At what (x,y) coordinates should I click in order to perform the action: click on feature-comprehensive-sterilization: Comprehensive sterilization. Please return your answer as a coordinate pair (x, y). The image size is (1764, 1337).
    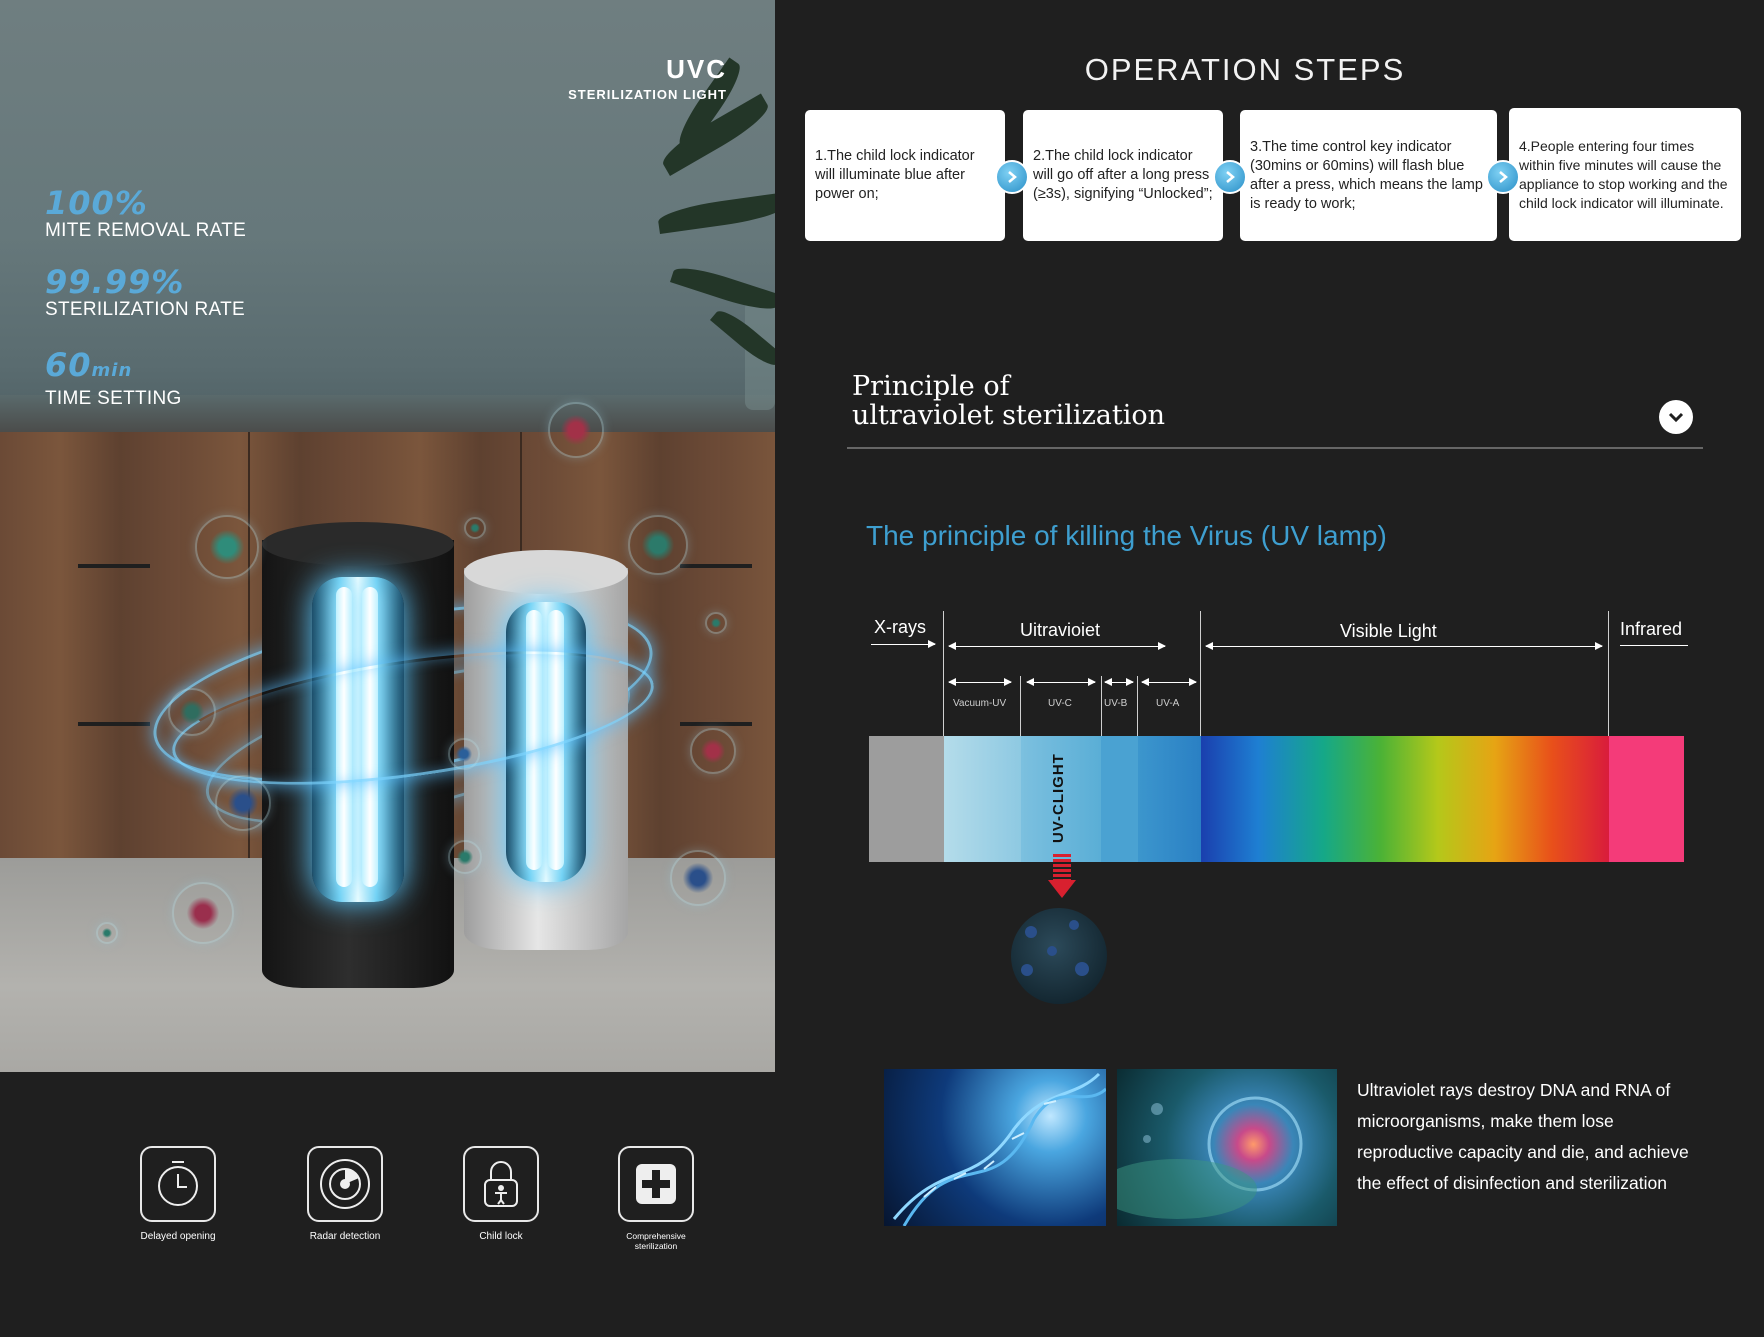
    Looking at the image, I should click on (656, 1198).